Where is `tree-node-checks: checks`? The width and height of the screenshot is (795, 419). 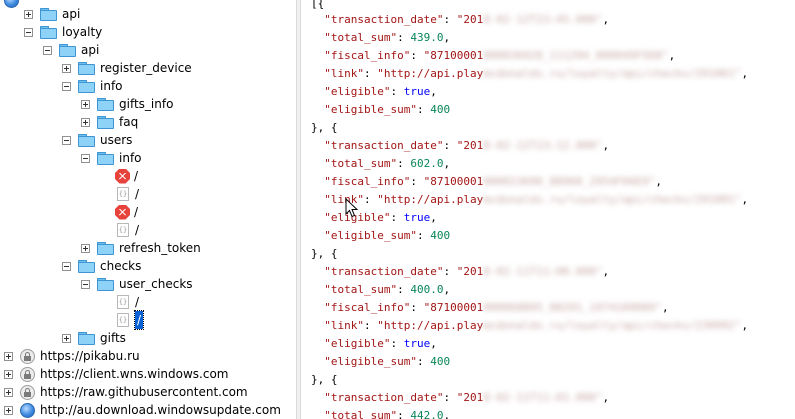 tree-node-checks: checks is located at coordinates (101, 266).